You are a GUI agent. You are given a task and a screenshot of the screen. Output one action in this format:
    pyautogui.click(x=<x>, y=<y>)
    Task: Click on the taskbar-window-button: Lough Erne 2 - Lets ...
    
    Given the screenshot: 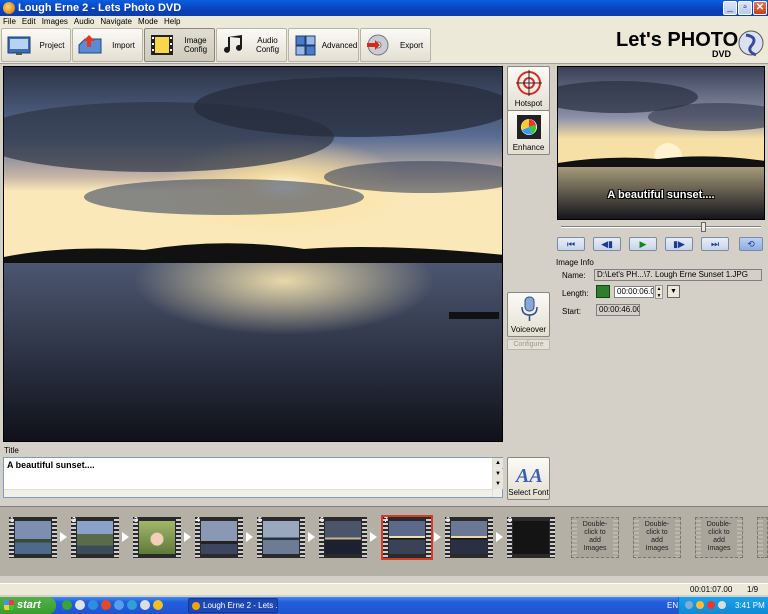 What is the action you would take?
    pyautogui.click(x=233, y=605)
    